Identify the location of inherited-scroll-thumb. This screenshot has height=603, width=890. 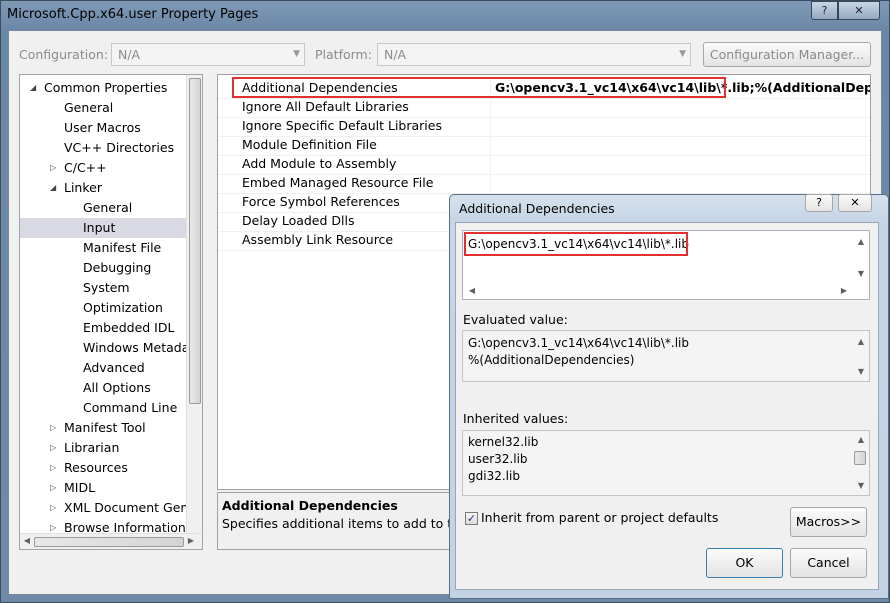
(860, 458).